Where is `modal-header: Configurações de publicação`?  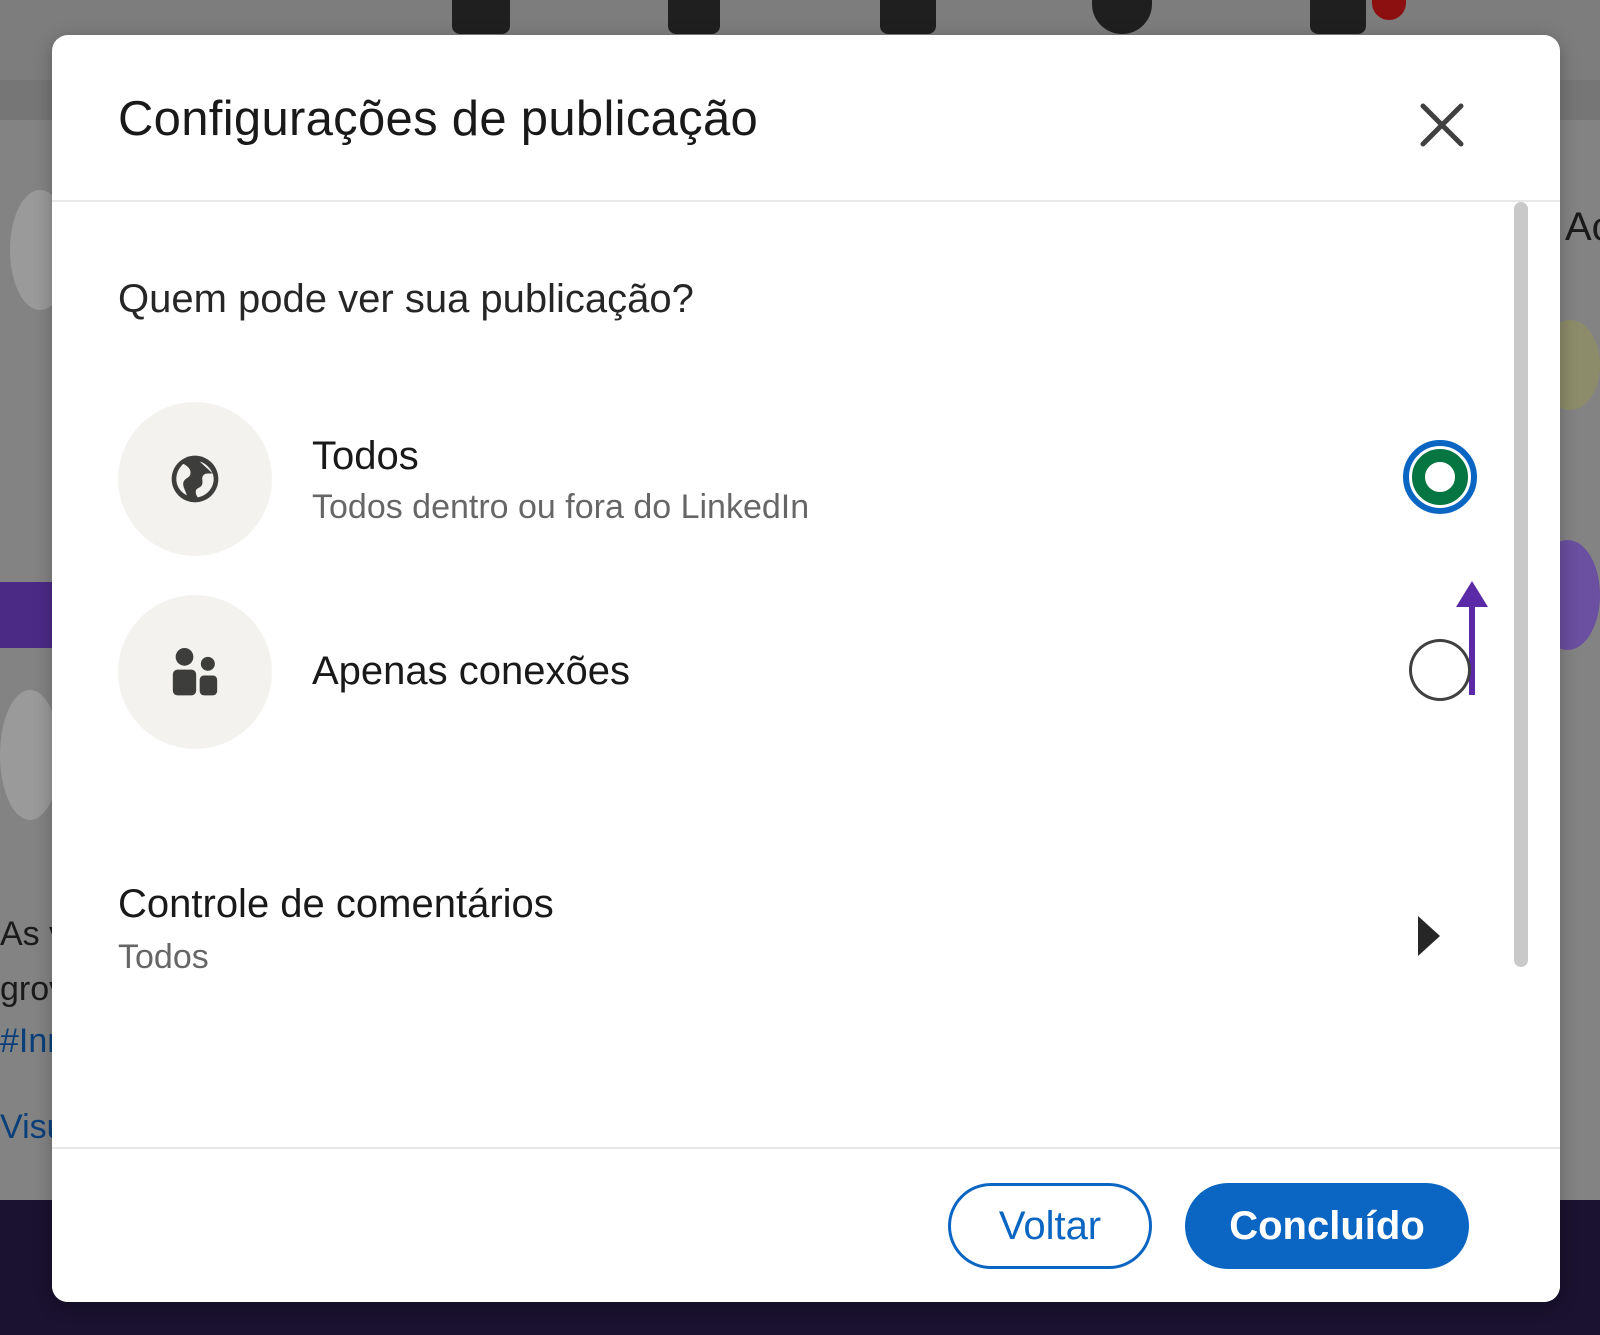
modal-header: Configurações de publicação is located at coordinates (806, 118).